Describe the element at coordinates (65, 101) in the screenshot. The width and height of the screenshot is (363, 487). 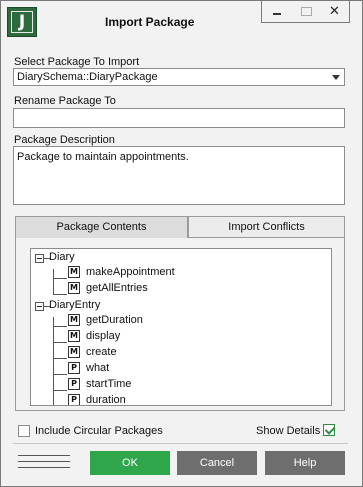
I see `rename-package-label: Rename Package To` at that location.